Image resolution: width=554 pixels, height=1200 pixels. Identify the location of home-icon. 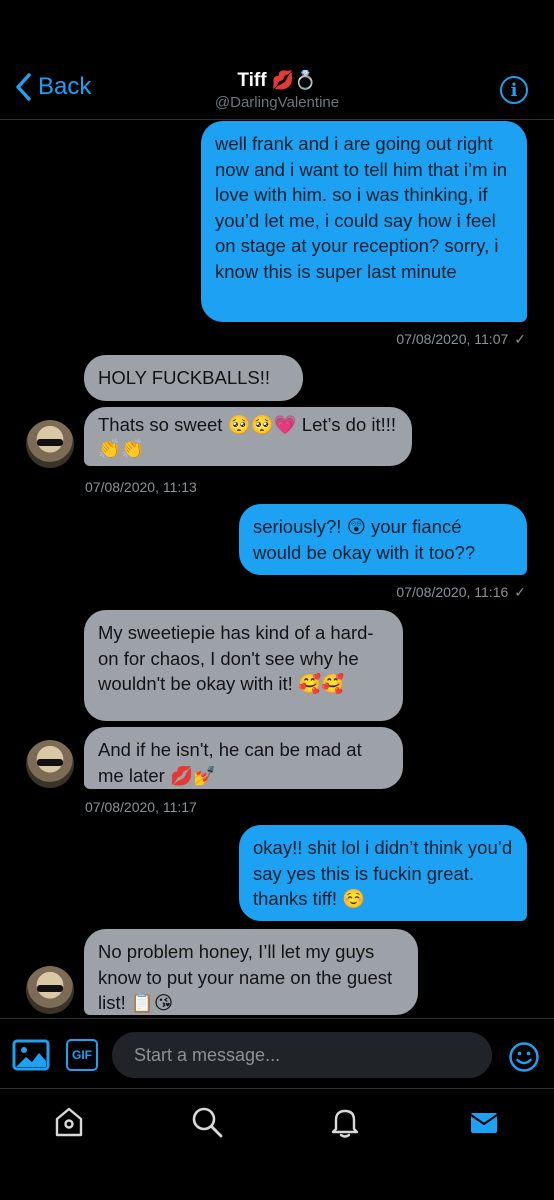
(69, 1122).